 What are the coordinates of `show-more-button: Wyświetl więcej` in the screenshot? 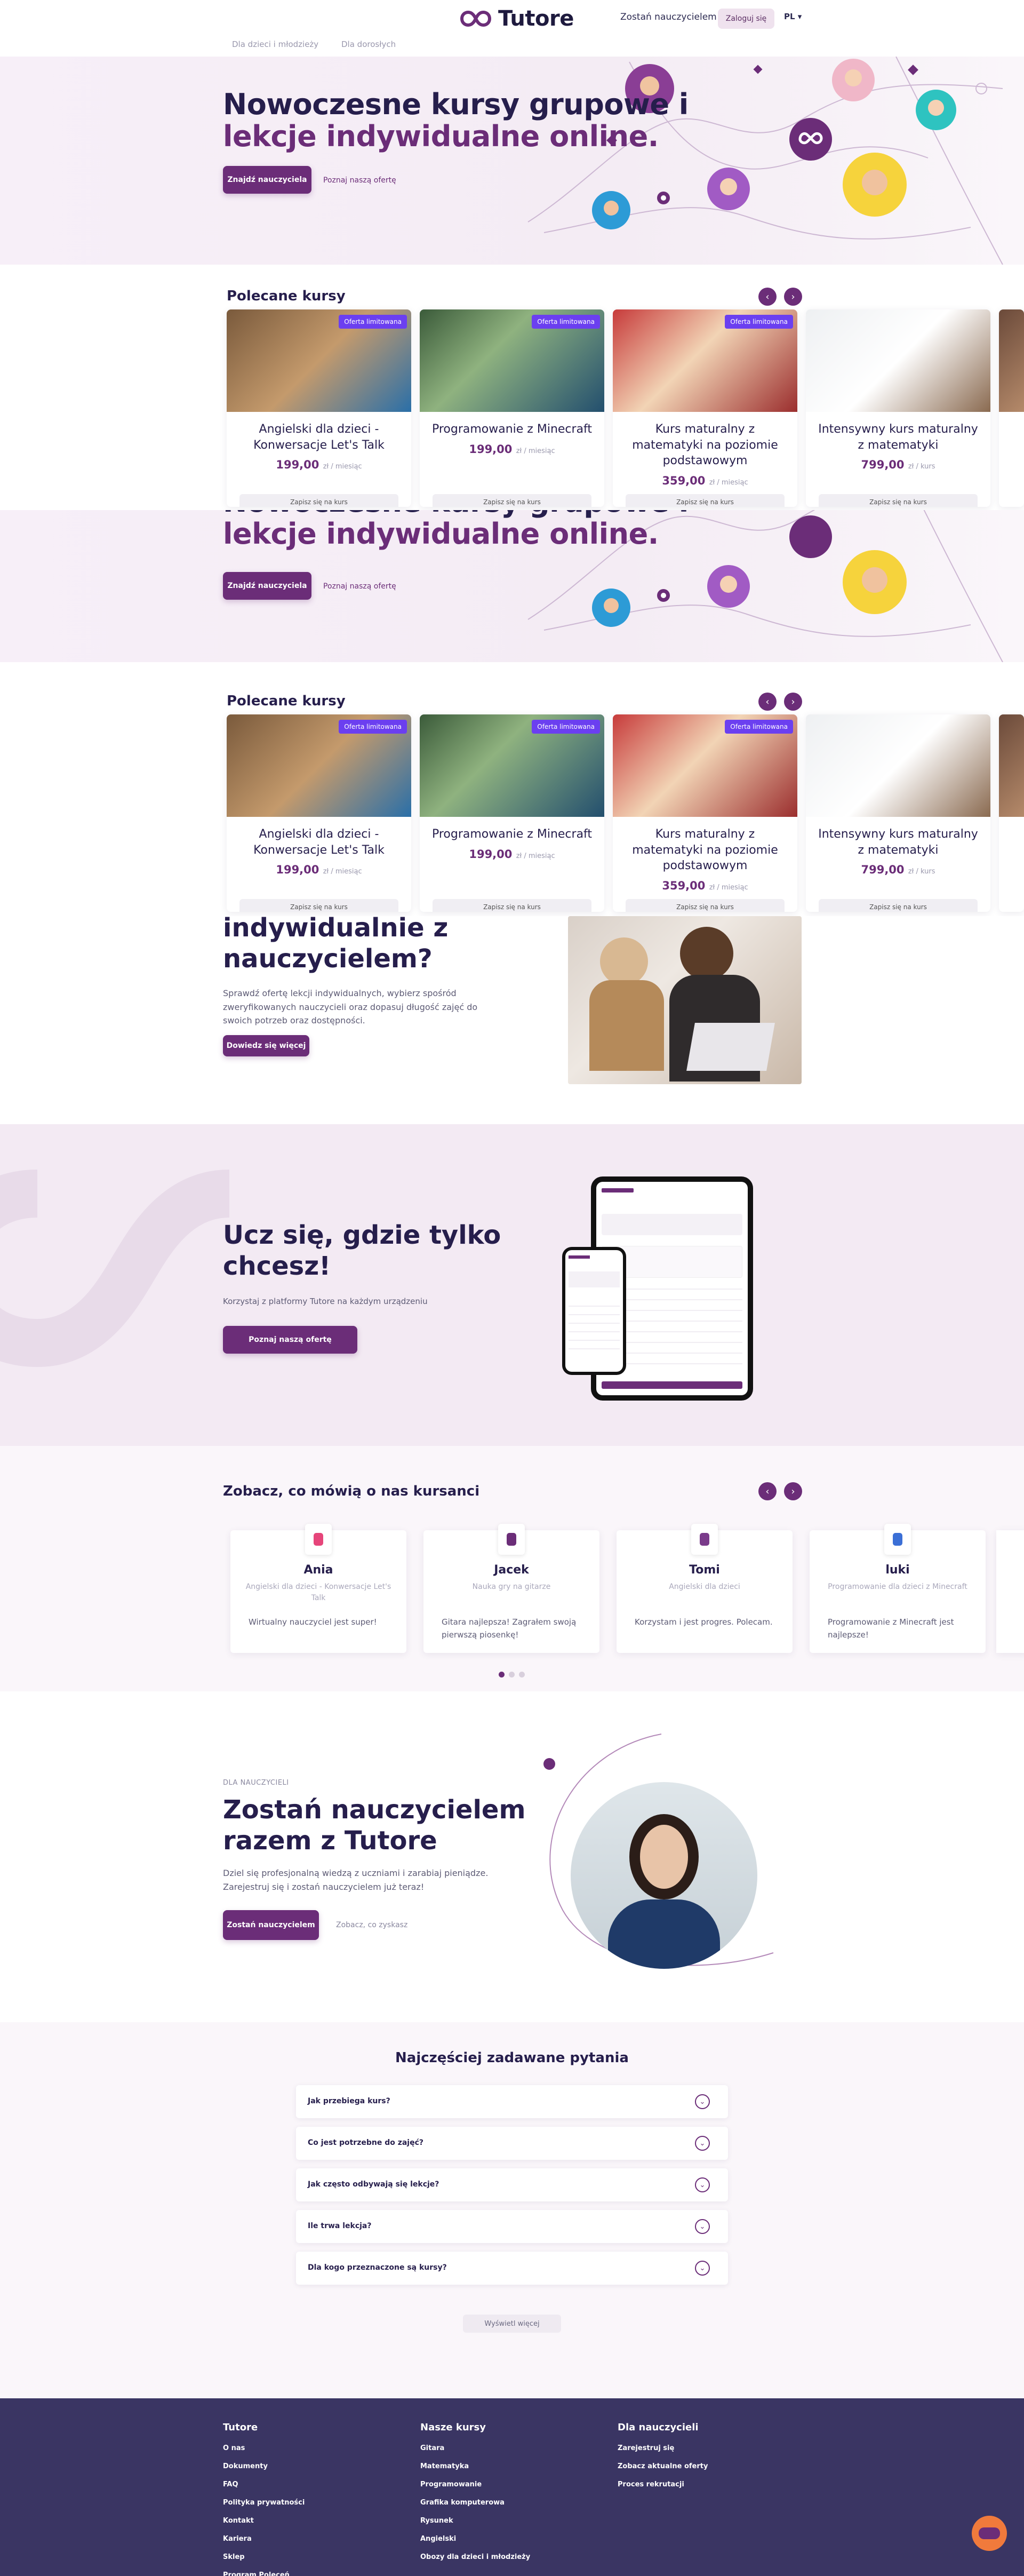 It's located at (512, 2324).